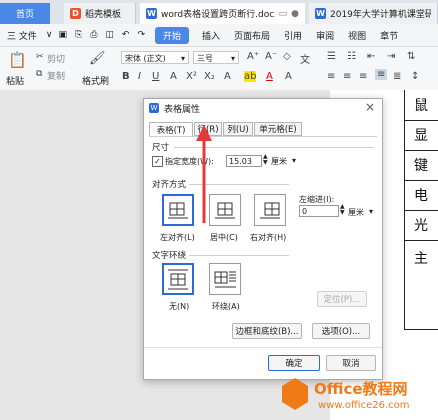 The height and width of the screenshot is (420, 438). Describe the element at coordinates (155, 57) in the screenshot. I see `font-name-select: 宋体 (正文) ▾` at that location.